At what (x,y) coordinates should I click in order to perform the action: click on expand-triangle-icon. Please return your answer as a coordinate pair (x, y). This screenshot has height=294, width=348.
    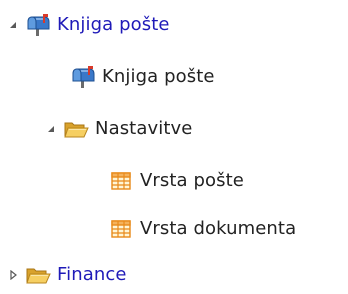
    Looking at the image, I should click on (13, 275).